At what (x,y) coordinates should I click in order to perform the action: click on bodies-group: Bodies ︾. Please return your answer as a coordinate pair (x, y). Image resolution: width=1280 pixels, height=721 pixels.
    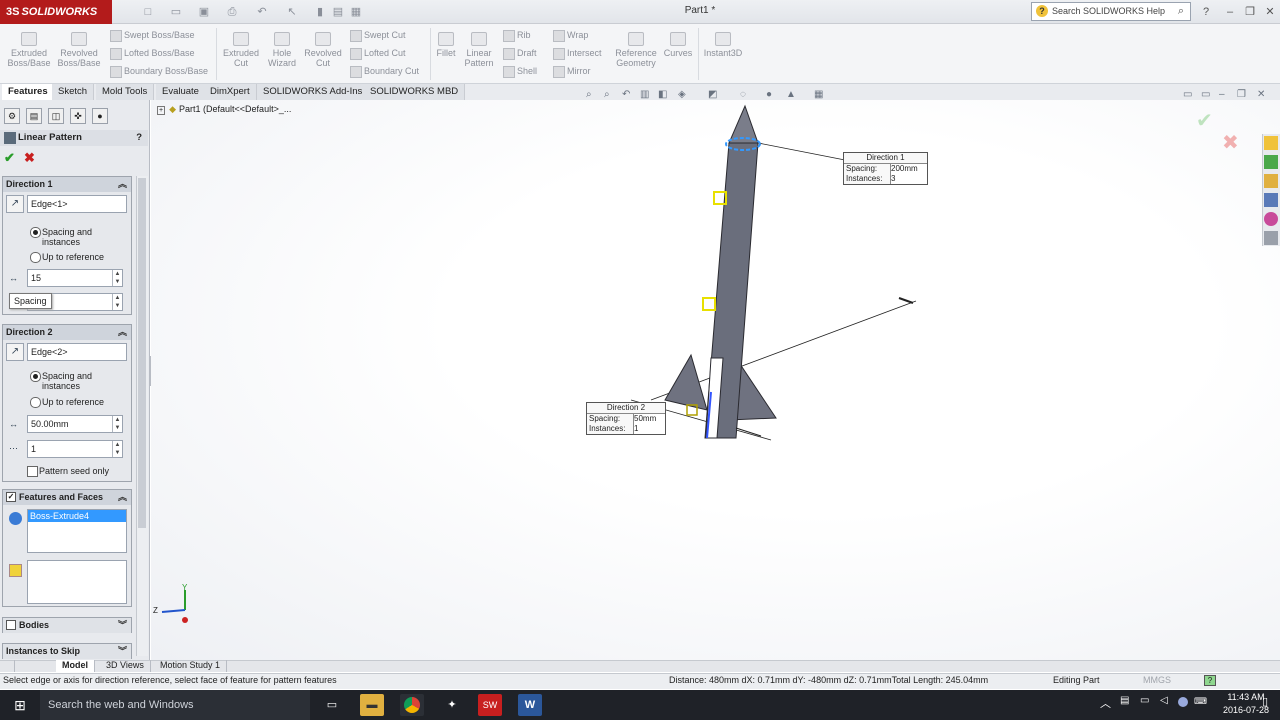
    Looking at the image, I should click on (67, 625).